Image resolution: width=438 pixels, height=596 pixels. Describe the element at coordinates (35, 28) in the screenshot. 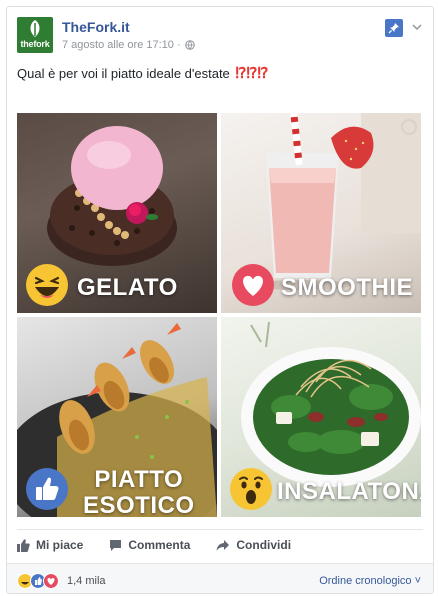

I see `fork-leaf-logo` at that location.